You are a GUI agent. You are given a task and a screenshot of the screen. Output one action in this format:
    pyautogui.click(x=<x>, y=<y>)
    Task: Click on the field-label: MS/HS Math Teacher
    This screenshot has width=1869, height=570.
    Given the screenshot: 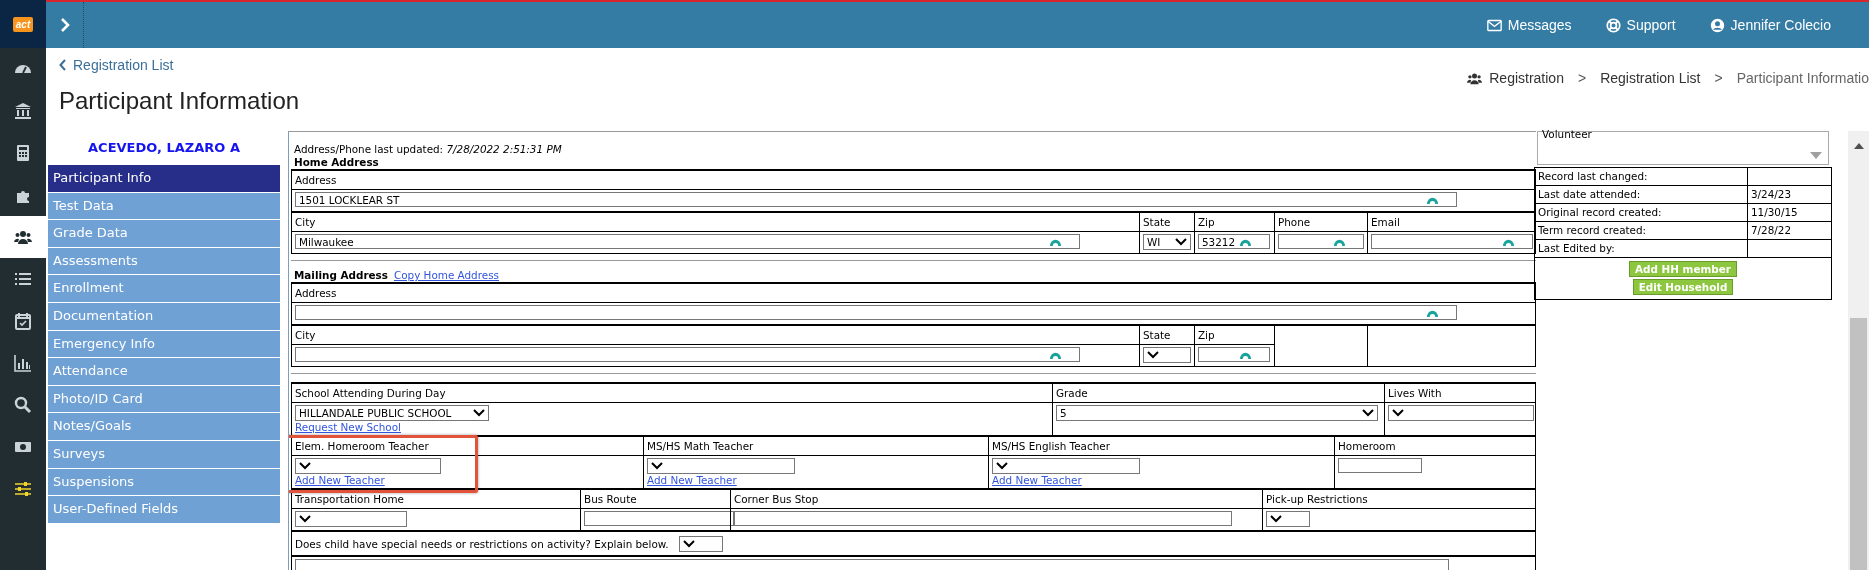 What is the action you would take?
    pyautogui.click(x=700, y=446)
    